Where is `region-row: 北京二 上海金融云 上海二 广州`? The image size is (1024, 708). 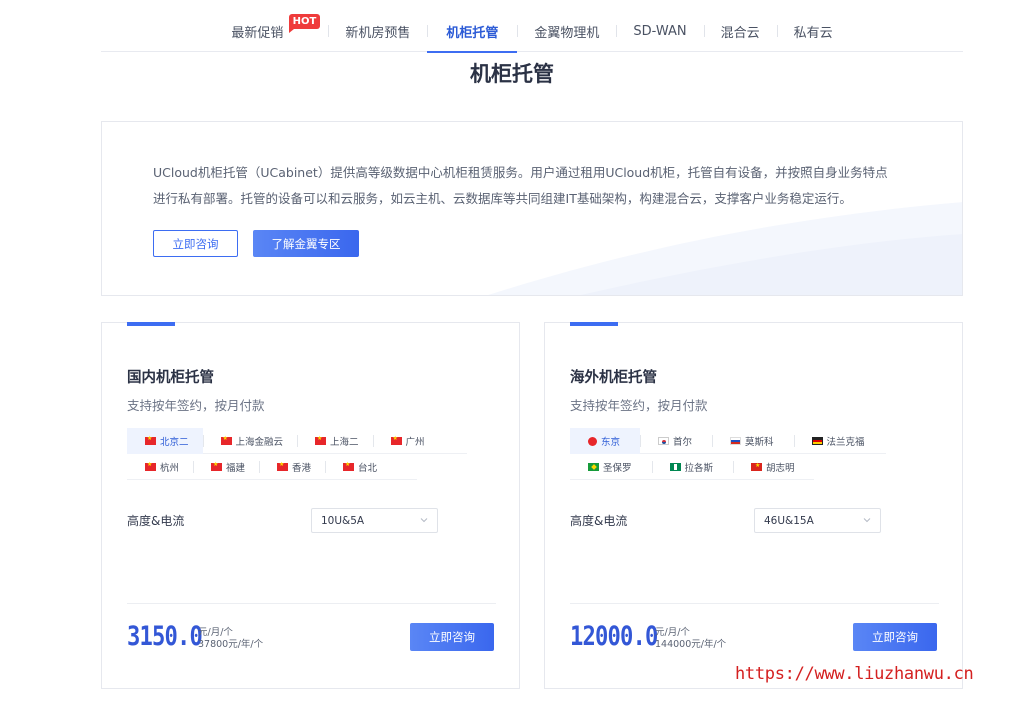
region-row: 北京二 上海金融云 上海二 广州 is located at coordinates (297, 441).